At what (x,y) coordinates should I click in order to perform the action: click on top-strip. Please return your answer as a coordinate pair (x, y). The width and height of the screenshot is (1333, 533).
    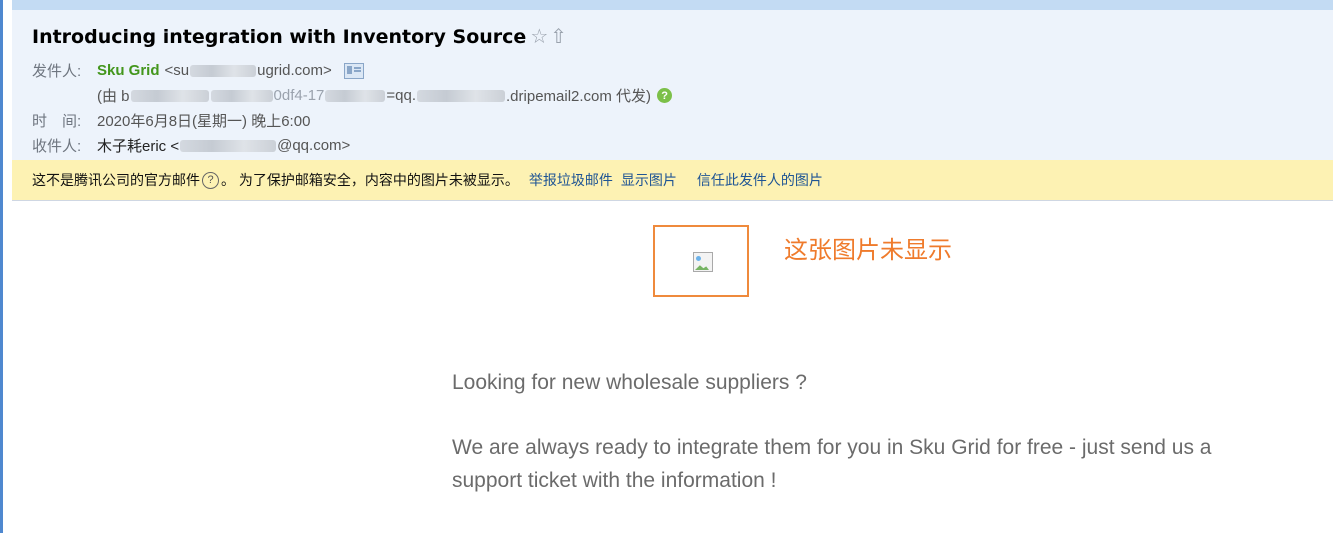
    Looking at the image, I should click on (672, 5).